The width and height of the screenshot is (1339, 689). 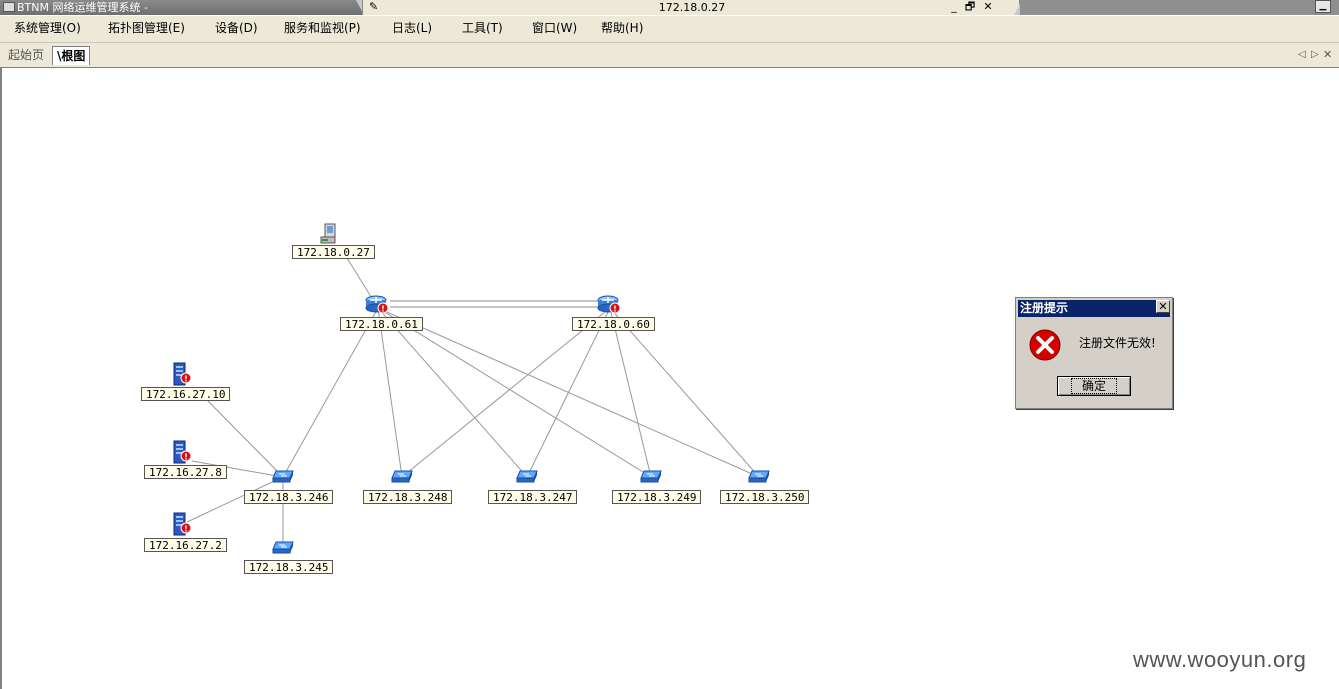 I want to click on error-icon, so click(x=1045, y=345).